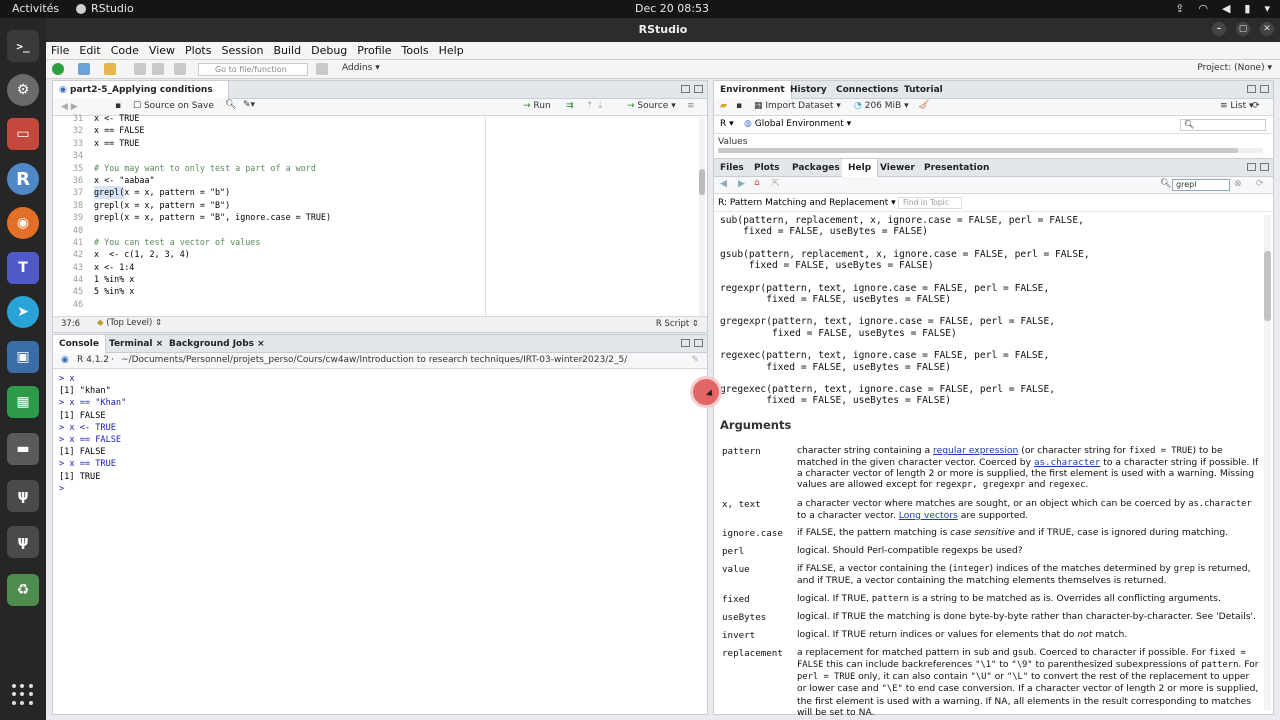 The image size is (1280, 720). Describe the element at coordinates (23, 357) in the screenshot. I see `screenshot-tool-icon: ▣` at that location.